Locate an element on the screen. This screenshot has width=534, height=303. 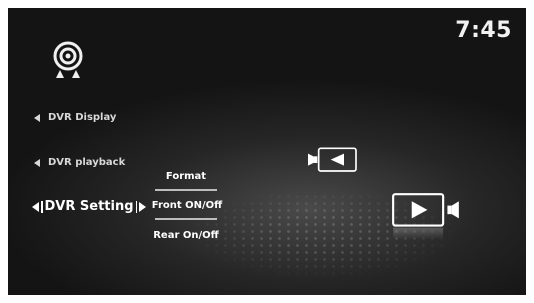
front-camera-toggle: Front ON/Off is located at coordinates (187, 205).